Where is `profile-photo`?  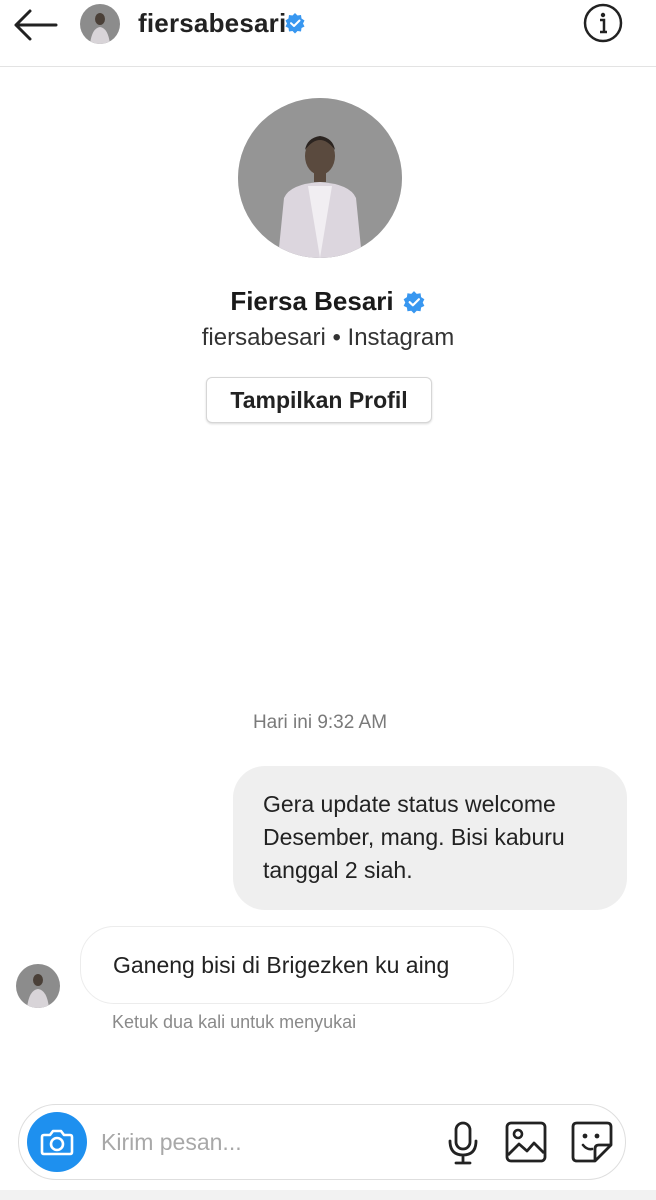 profile-photo is located at coordinates (320, 178).